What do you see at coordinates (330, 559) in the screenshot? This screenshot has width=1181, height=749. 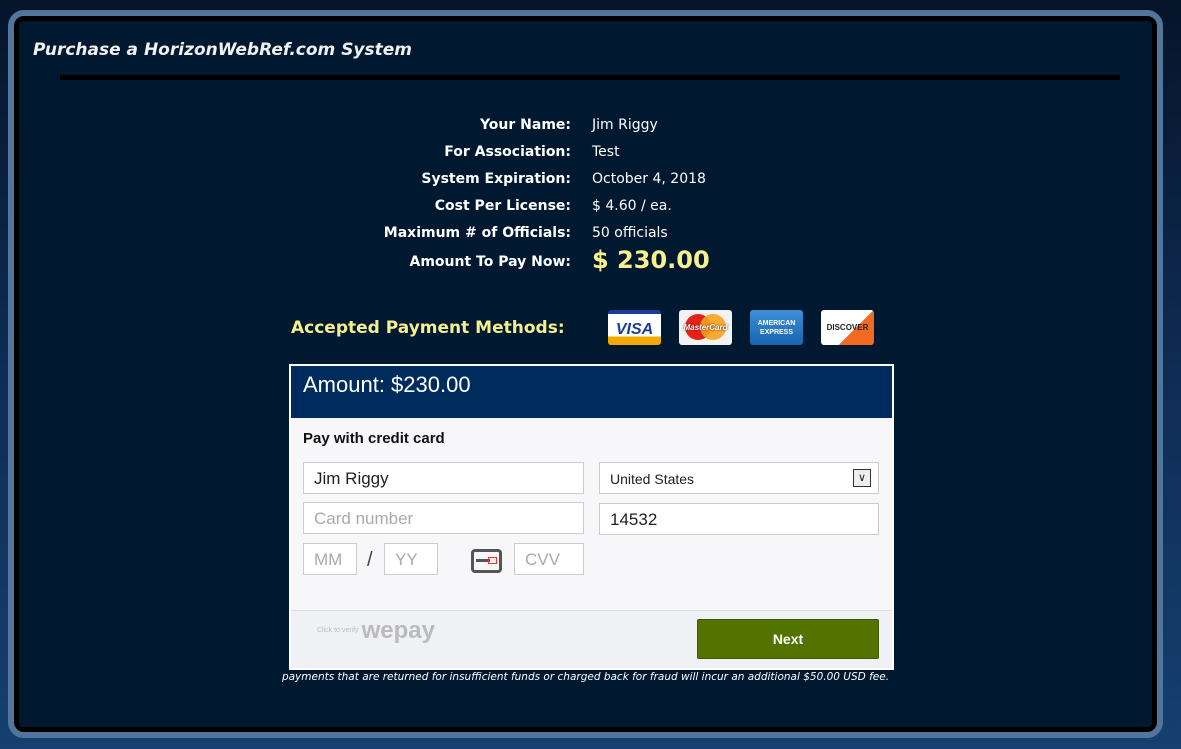 I see `expiry-month-input: MM` at bounding box center [330, 559].